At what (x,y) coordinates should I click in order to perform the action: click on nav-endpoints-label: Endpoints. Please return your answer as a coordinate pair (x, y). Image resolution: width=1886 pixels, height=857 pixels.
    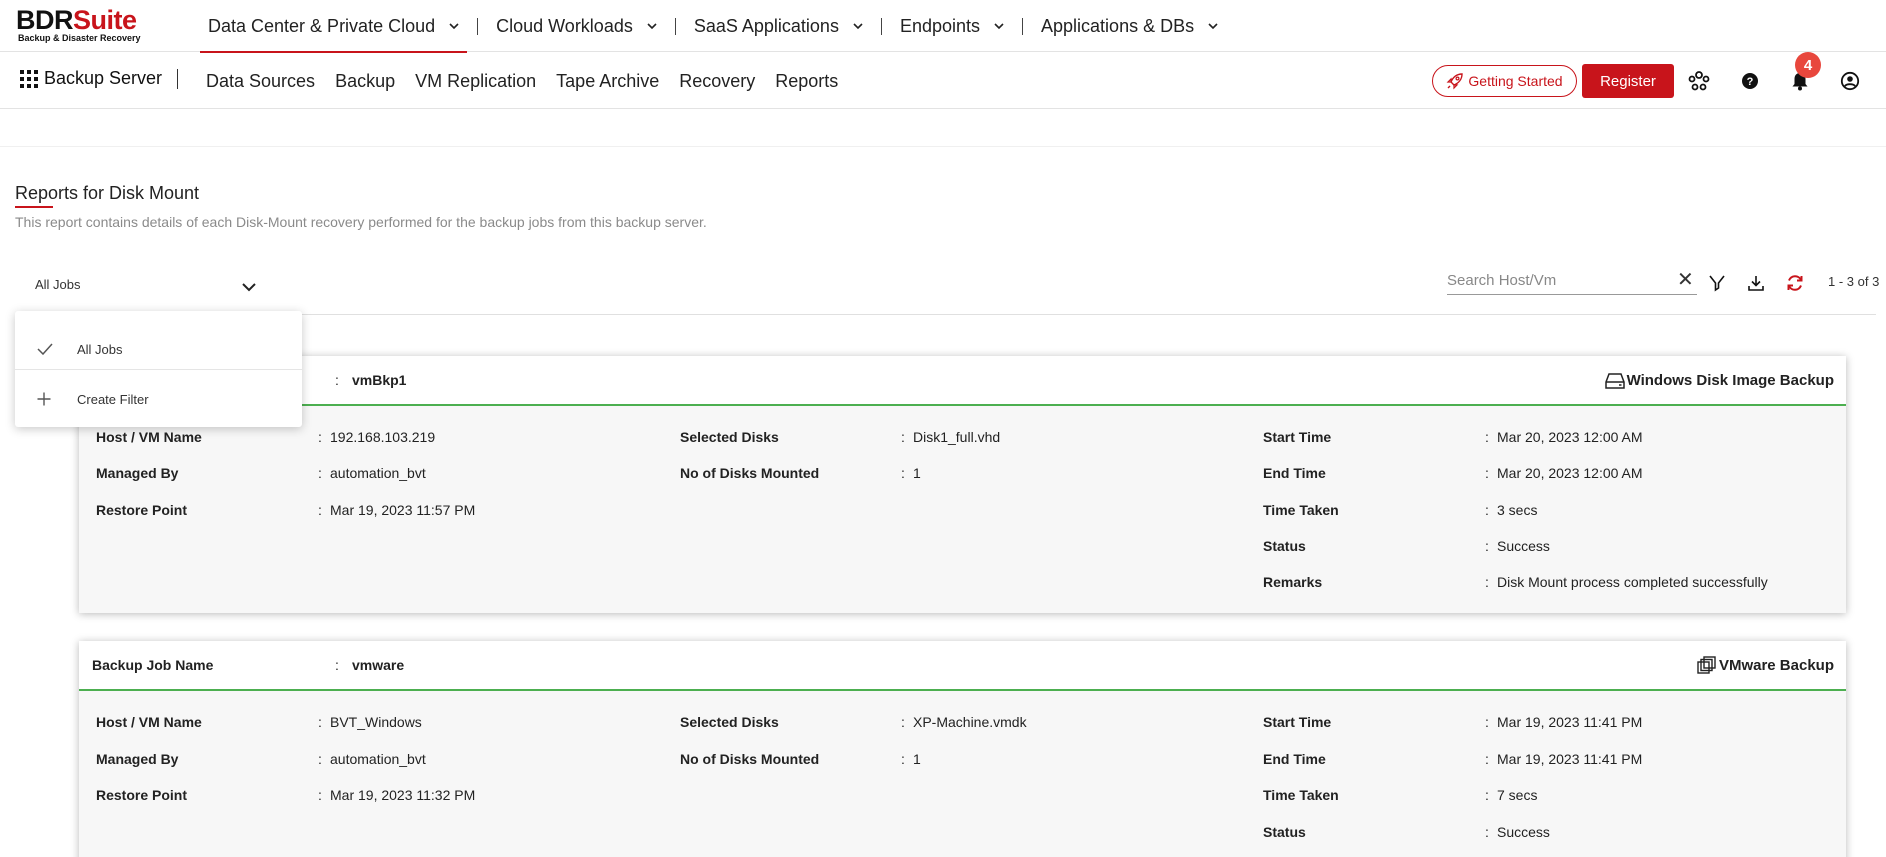
    Looking at the image, I should click on (940, 25).